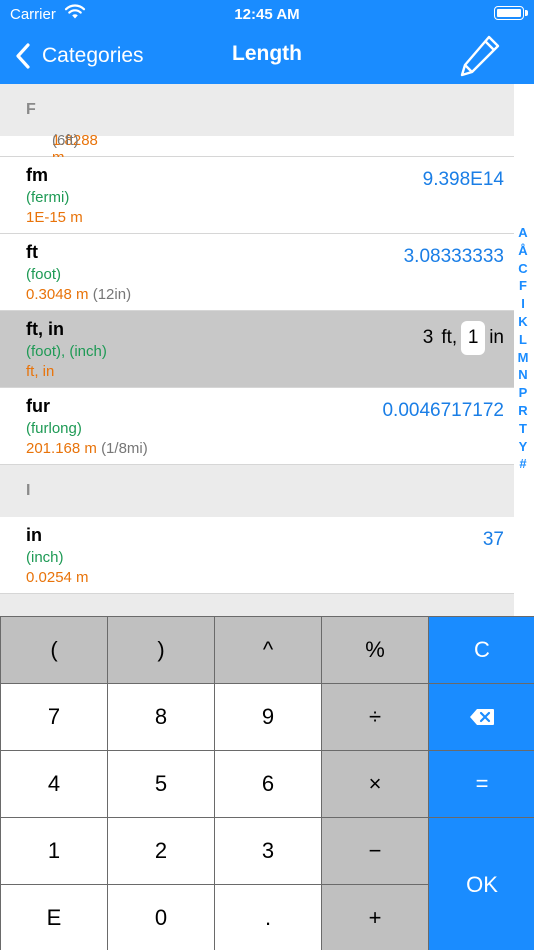  Describe the element at coordinates (161, 851) in the screenshot. I see `digit-2-key: 2` at that location.